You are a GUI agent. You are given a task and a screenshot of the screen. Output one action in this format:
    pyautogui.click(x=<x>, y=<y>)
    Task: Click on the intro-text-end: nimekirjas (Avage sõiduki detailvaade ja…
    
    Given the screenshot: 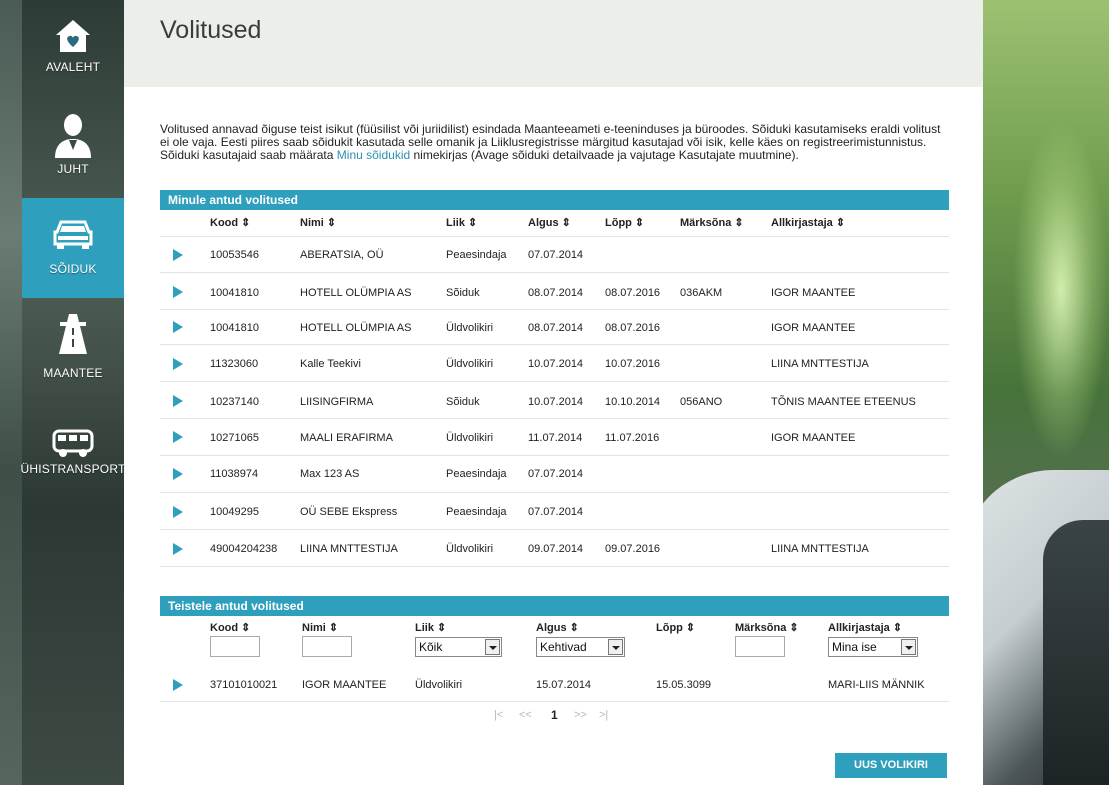 What is the action you would take?
    pyautogui.click(x=604, y=155)
    